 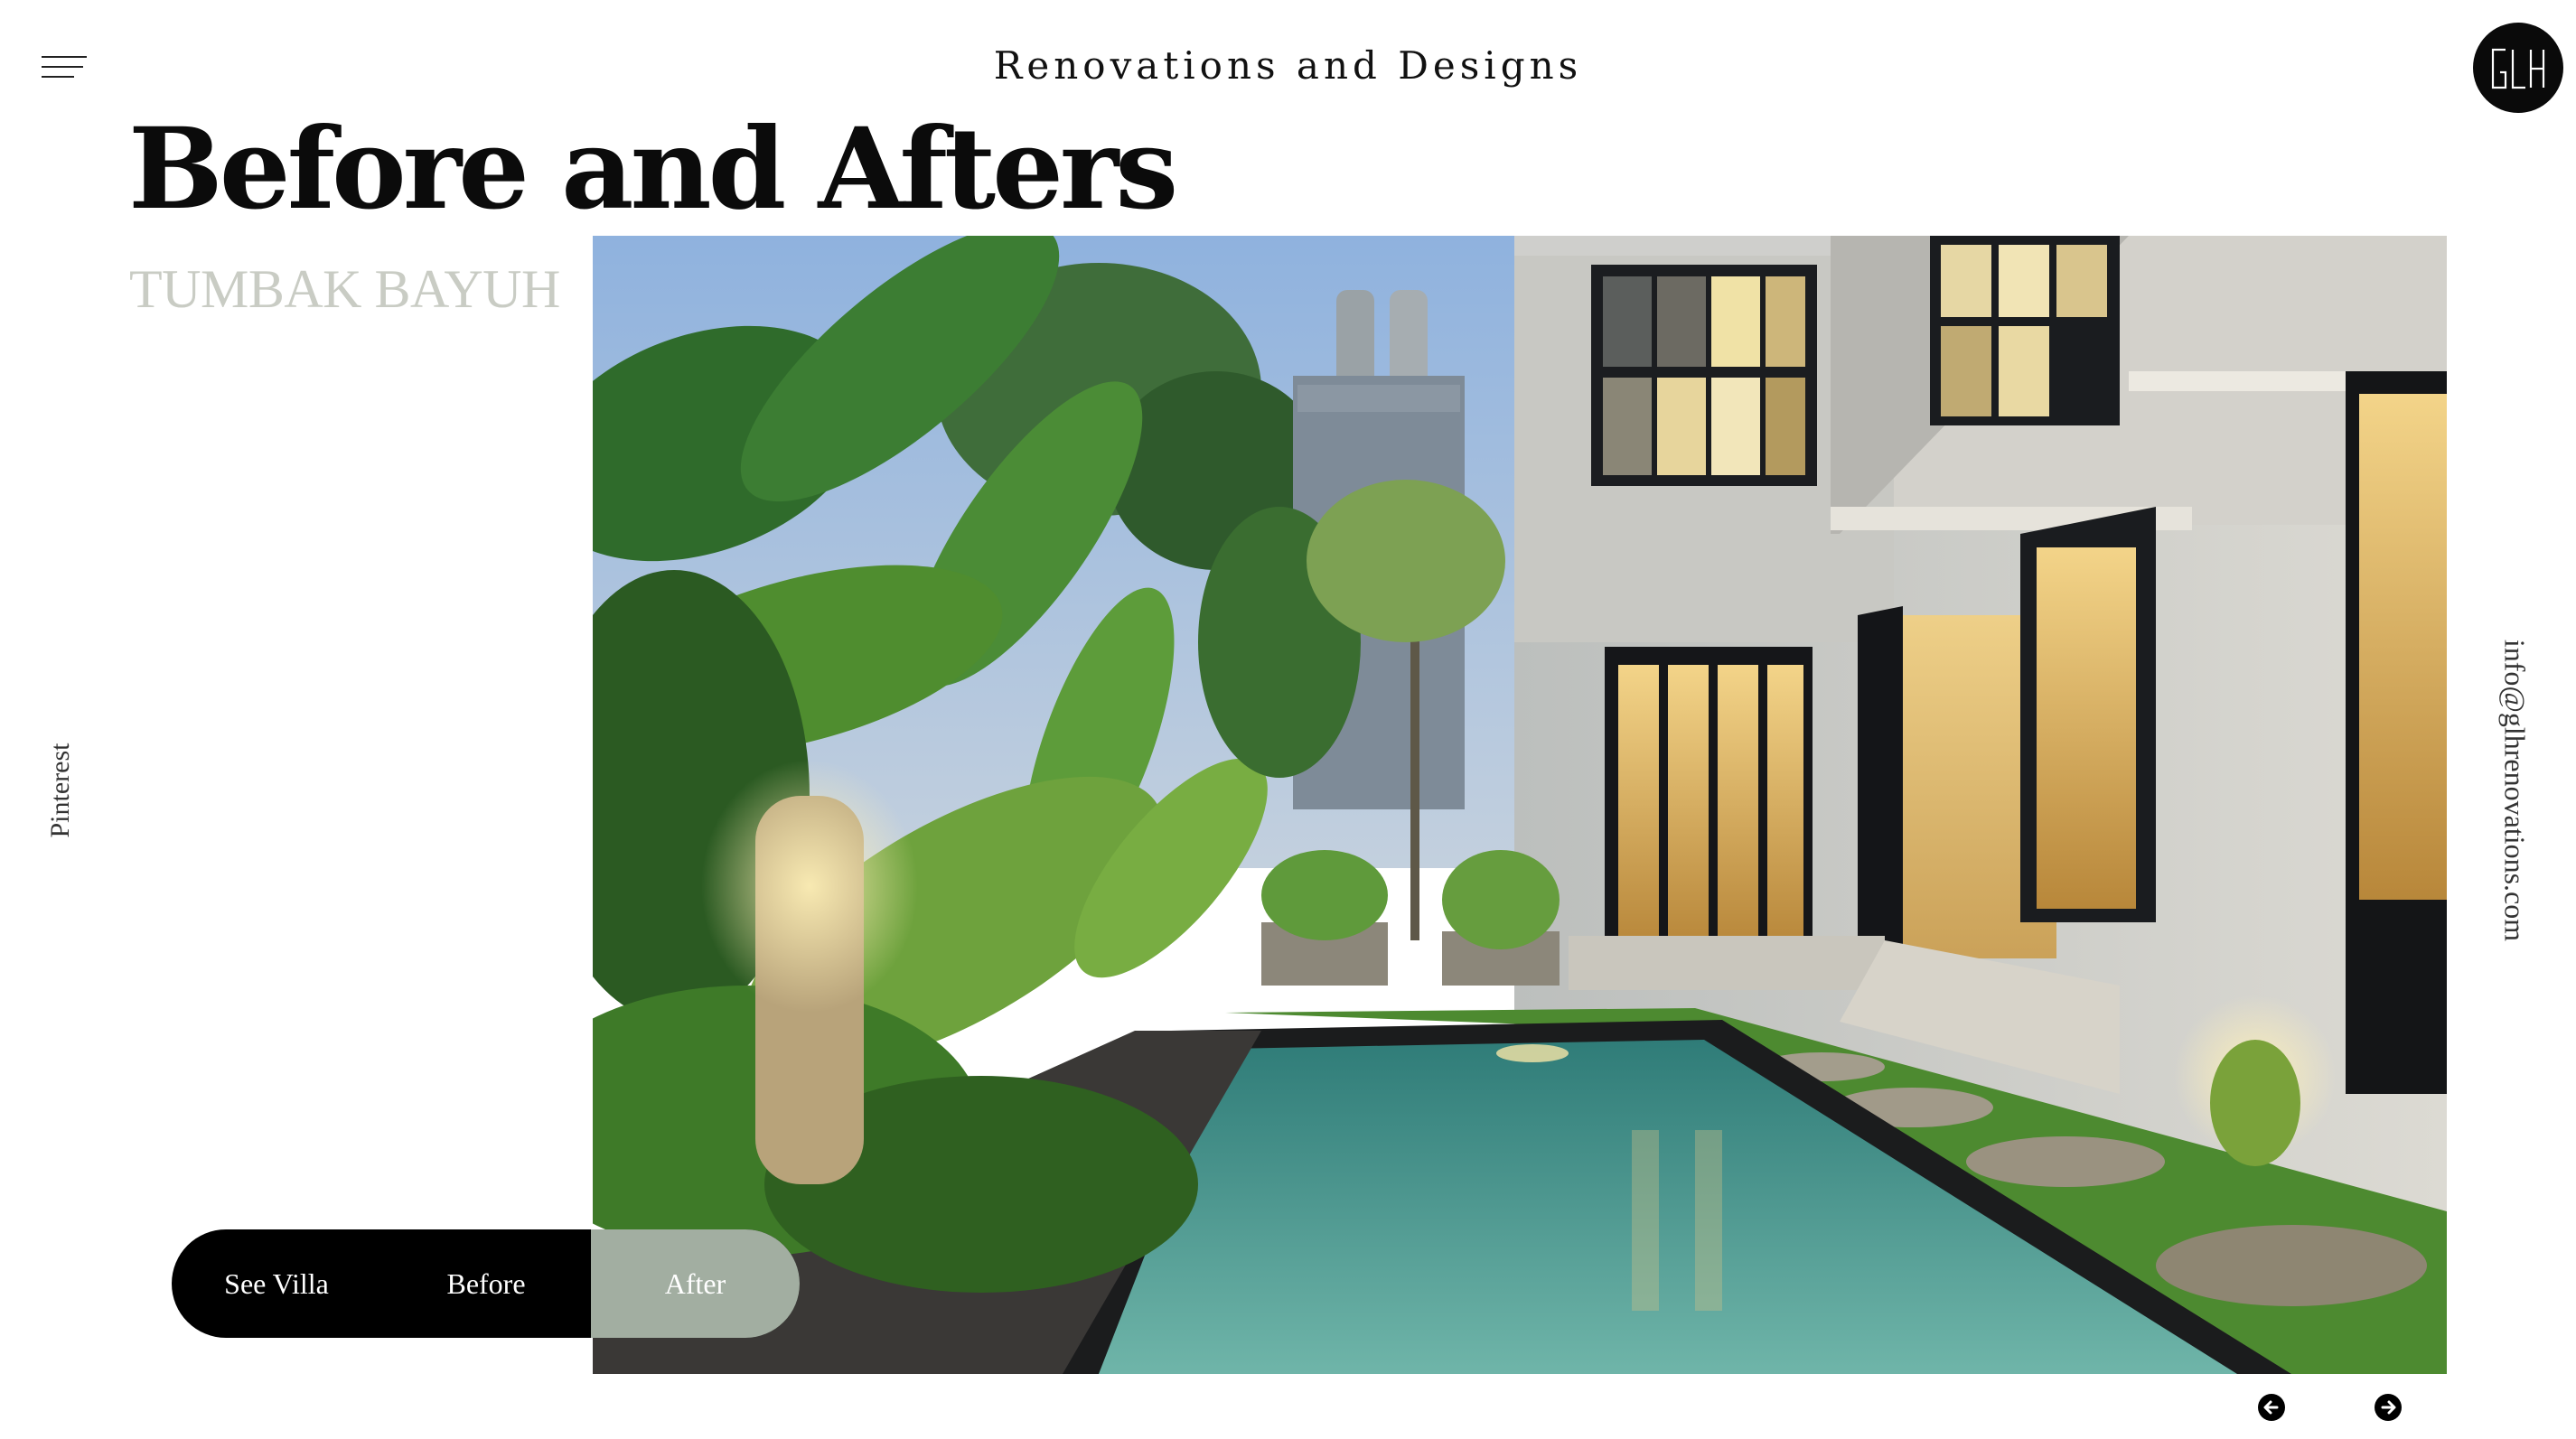 I want to click on villa-controls: See Villa Before After, so click(x=486, y=1283).